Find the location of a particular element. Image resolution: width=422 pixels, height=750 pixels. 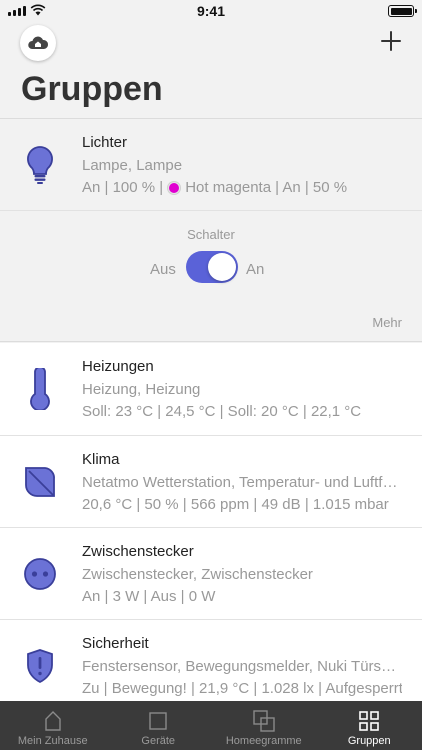

tab-gruppen: Gruppen is located at coordinates (369, 725).